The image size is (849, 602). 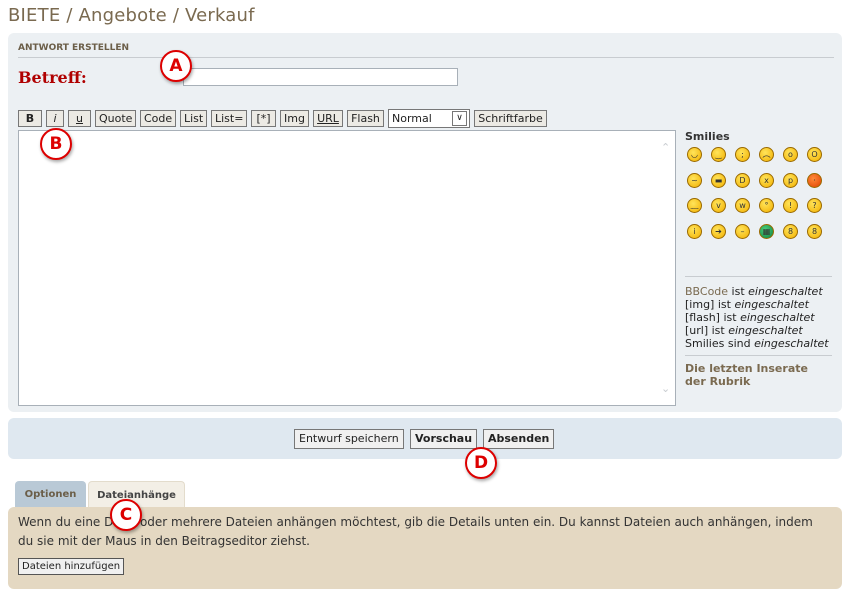 I want to click on smilies-status: Smilies sind eingeschaltet, so click(x=757, y=343).